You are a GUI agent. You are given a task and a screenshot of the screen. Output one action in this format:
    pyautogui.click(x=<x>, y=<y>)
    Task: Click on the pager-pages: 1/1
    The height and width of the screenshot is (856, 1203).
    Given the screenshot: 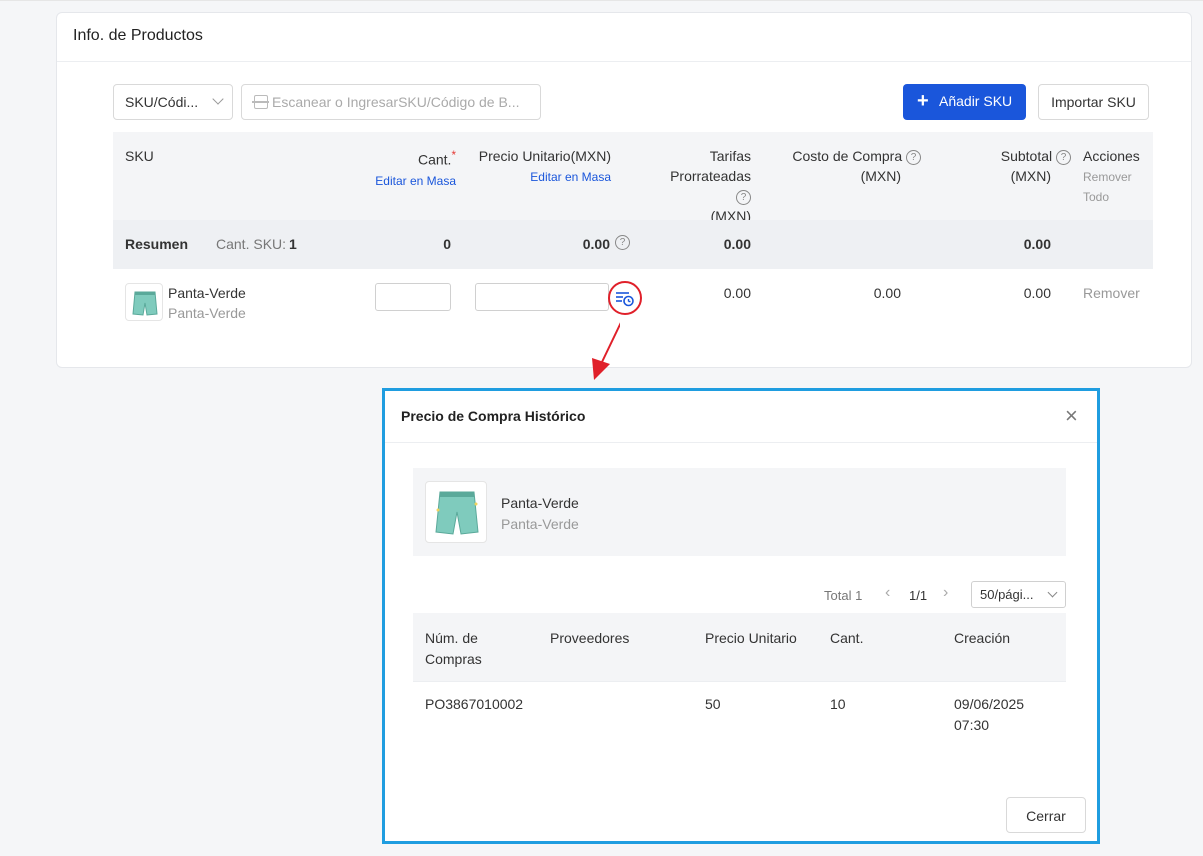 What is the action you would take?
    pyautogui.click(x=918, y=595)
    